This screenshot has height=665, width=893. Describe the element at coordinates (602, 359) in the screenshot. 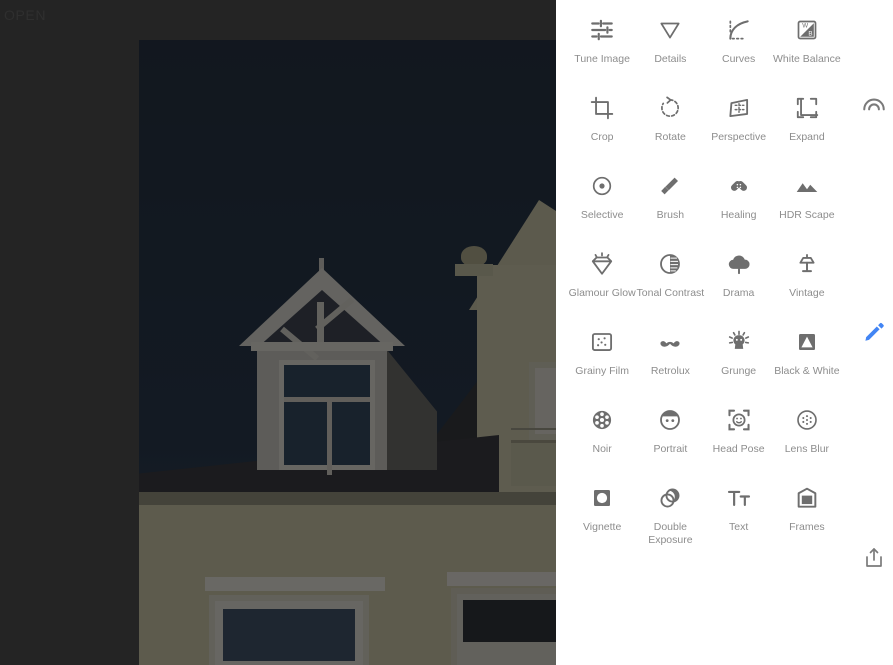

I see `tool-grainy-film: Grainy Film` at that location.